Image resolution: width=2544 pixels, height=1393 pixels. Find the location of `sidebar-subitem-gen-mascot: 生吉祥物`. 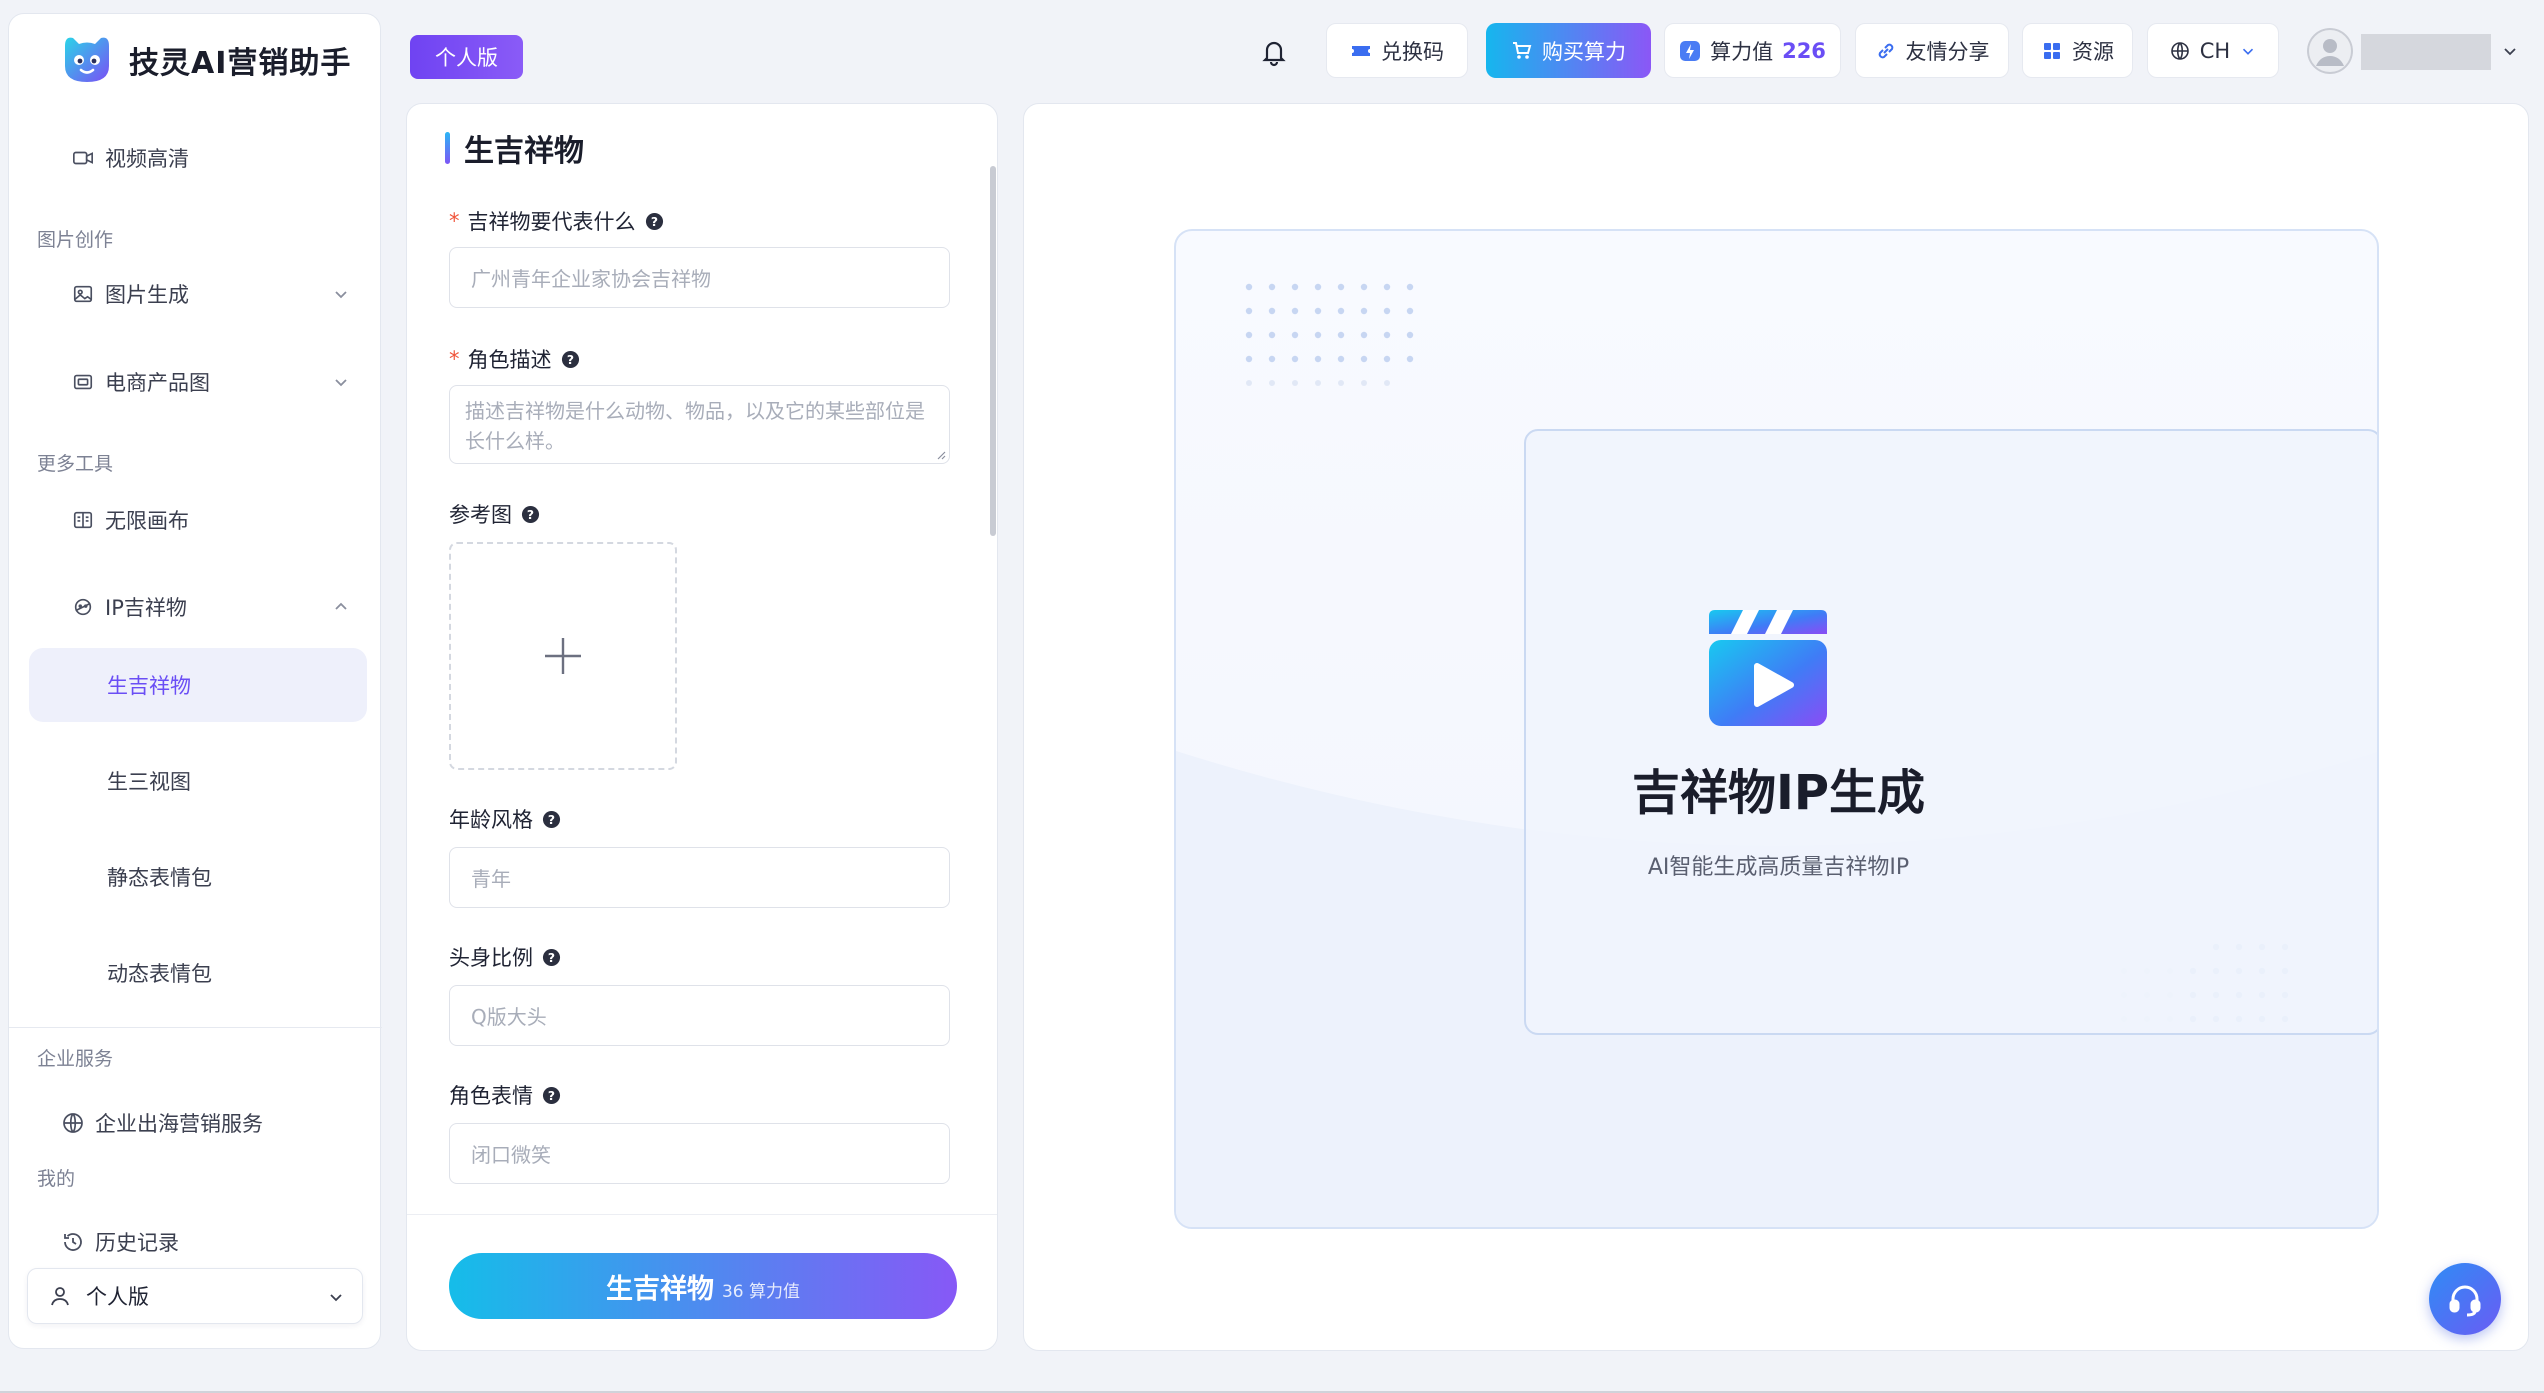

sidebar-subitem-gen-mascot: 生吉祥物 is located at coordinates (198, 685).